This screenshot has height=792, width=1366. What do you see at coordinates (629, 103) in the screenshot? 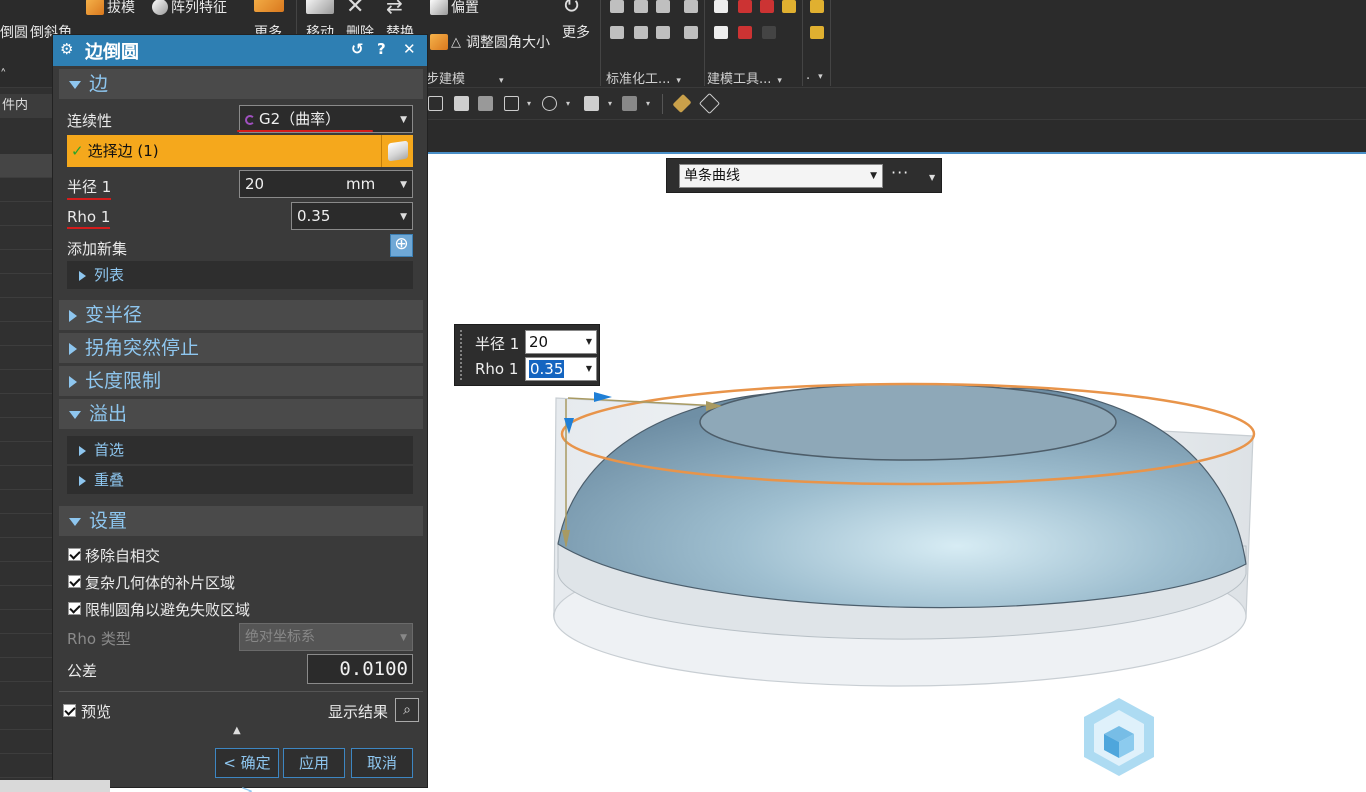
I see `section-icon` at bounding box center [629, 103].